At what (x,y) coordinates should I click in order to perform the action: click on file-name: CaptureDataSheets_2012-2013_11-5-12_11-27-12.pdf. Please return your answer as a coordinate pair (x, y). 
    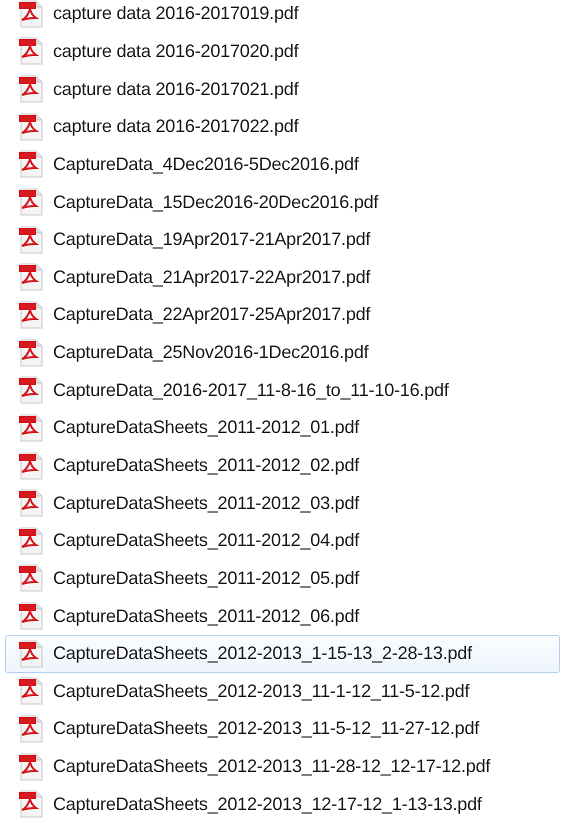
    Looking at the image, I should click on (266, 728).